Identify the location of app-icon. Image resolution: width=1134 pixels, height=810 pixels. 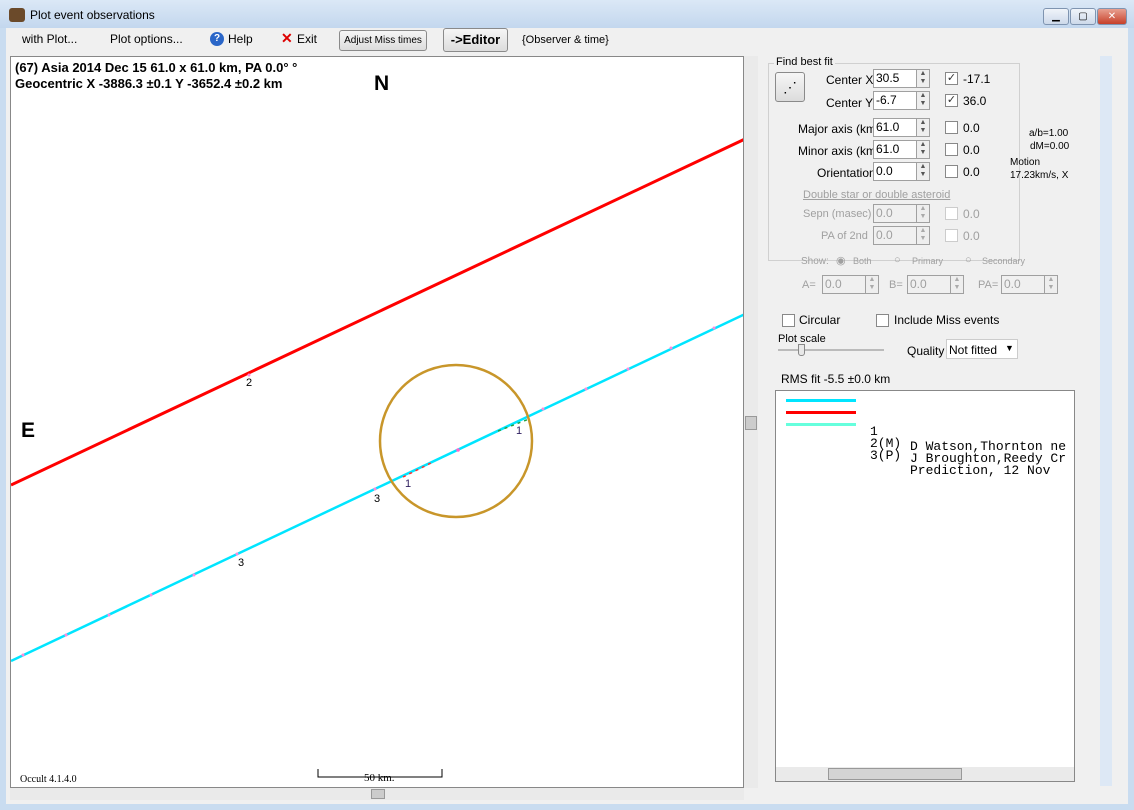
(17, 15).